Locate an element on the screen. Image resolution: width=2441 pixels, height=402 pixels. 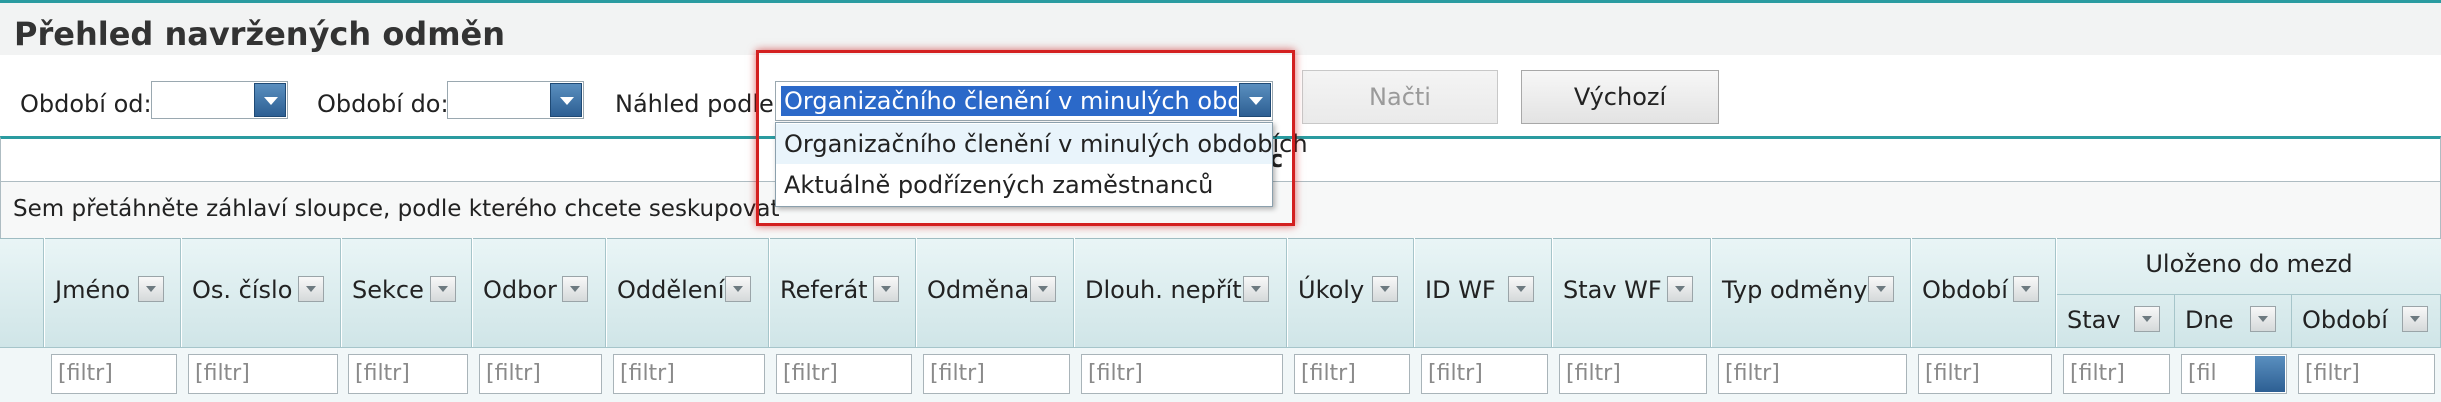
column-header-dne: Dne is located at coordinates (2233, 320).